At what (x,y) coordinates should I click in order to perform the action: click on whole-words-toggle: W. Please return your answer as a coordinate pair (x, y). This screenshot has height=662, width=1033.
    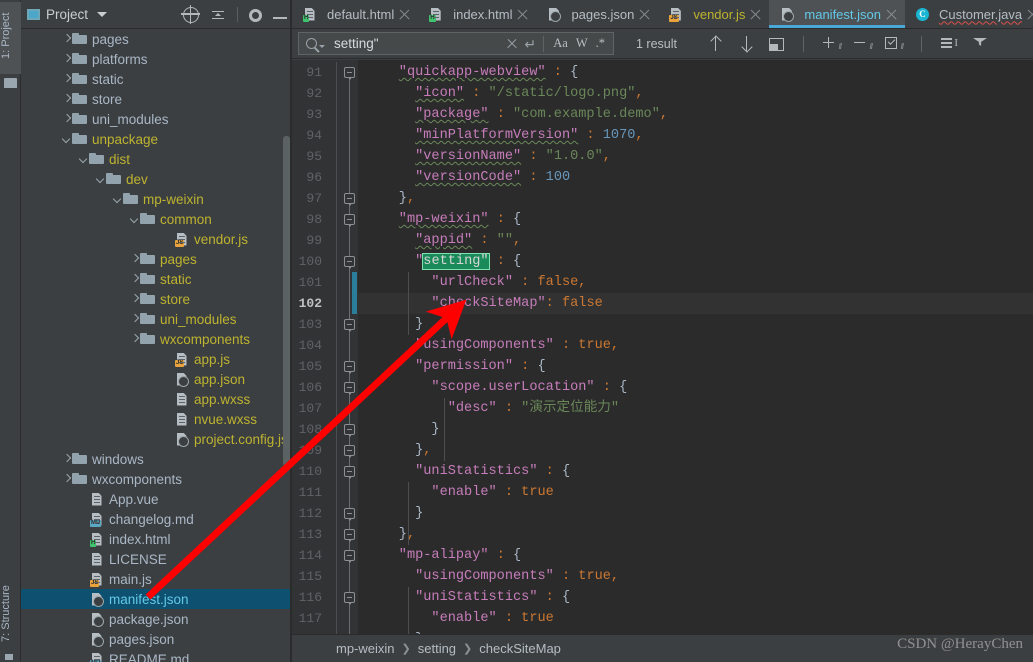
    Looking at the image, I should click on (582, 43).